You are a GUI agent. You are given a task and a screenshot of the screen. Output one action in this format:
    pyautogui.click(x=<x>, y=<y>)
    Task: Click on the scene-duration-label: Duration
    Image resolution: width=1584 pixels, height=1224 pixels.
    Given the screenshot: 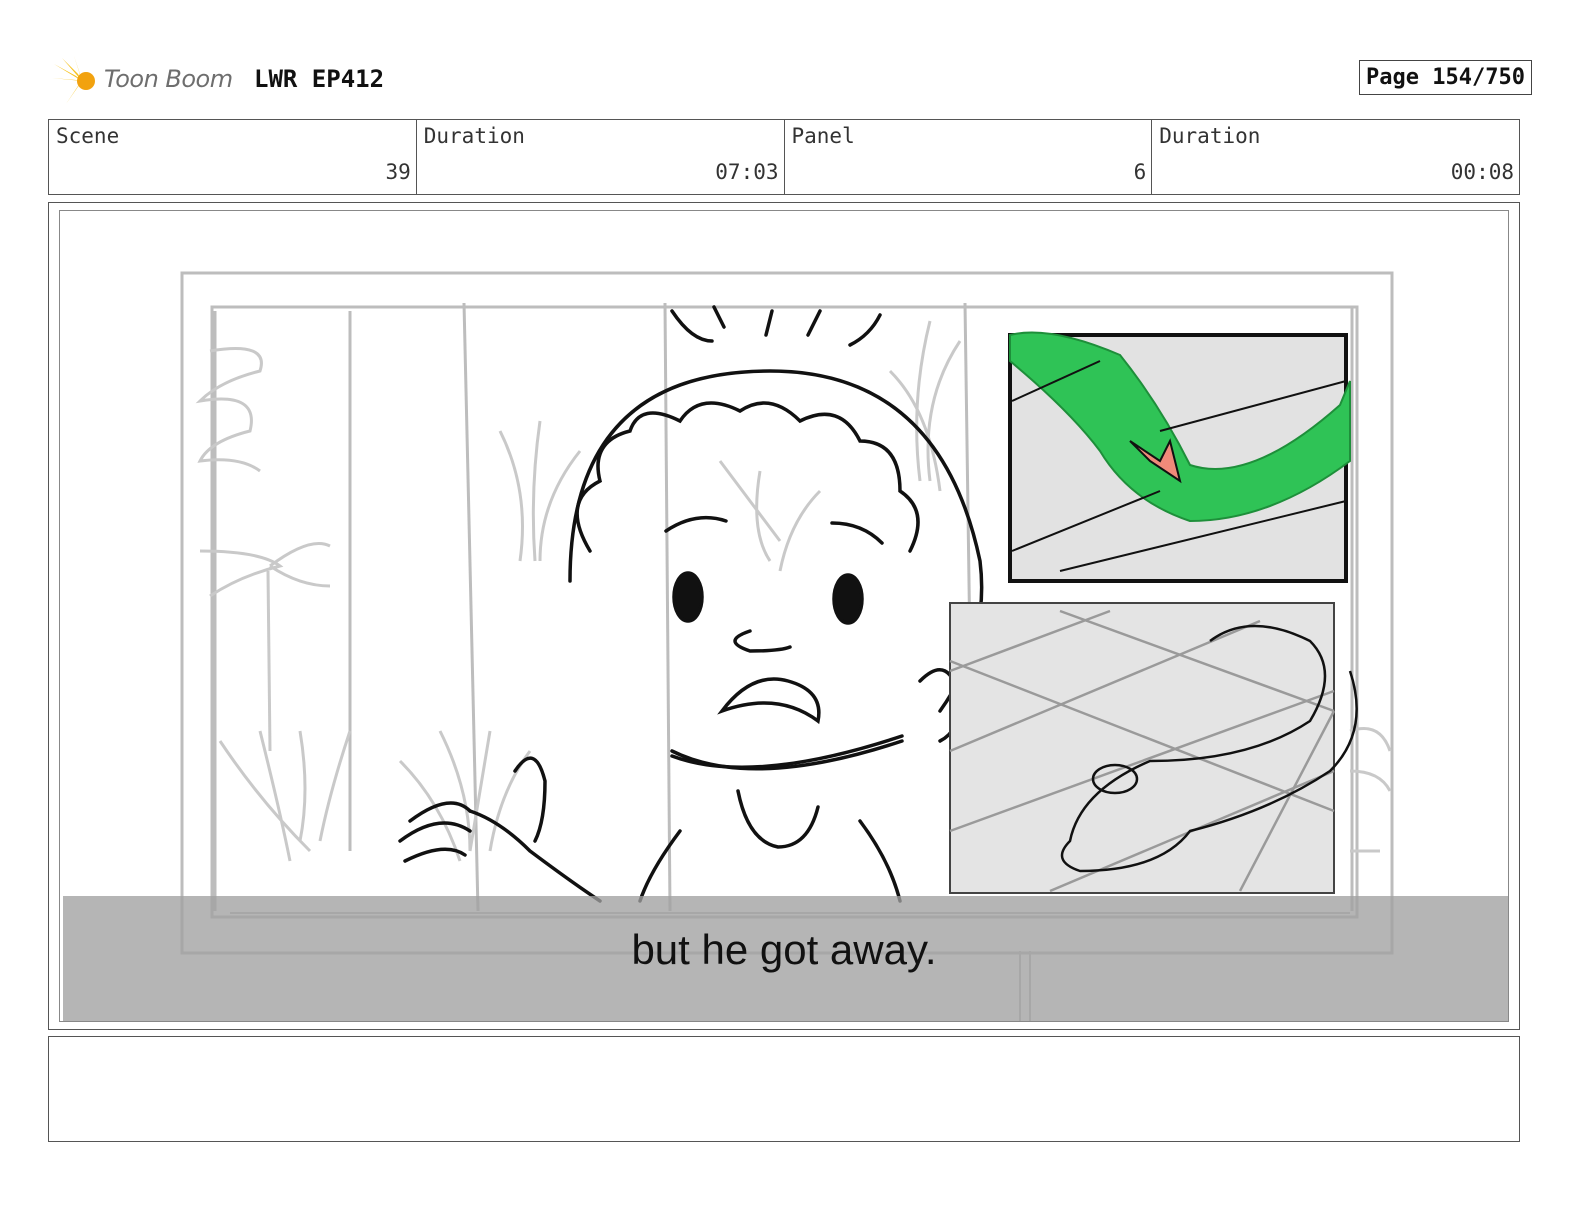 What is the action you would take?
    pyautogui.click(x=474, y=136)
    